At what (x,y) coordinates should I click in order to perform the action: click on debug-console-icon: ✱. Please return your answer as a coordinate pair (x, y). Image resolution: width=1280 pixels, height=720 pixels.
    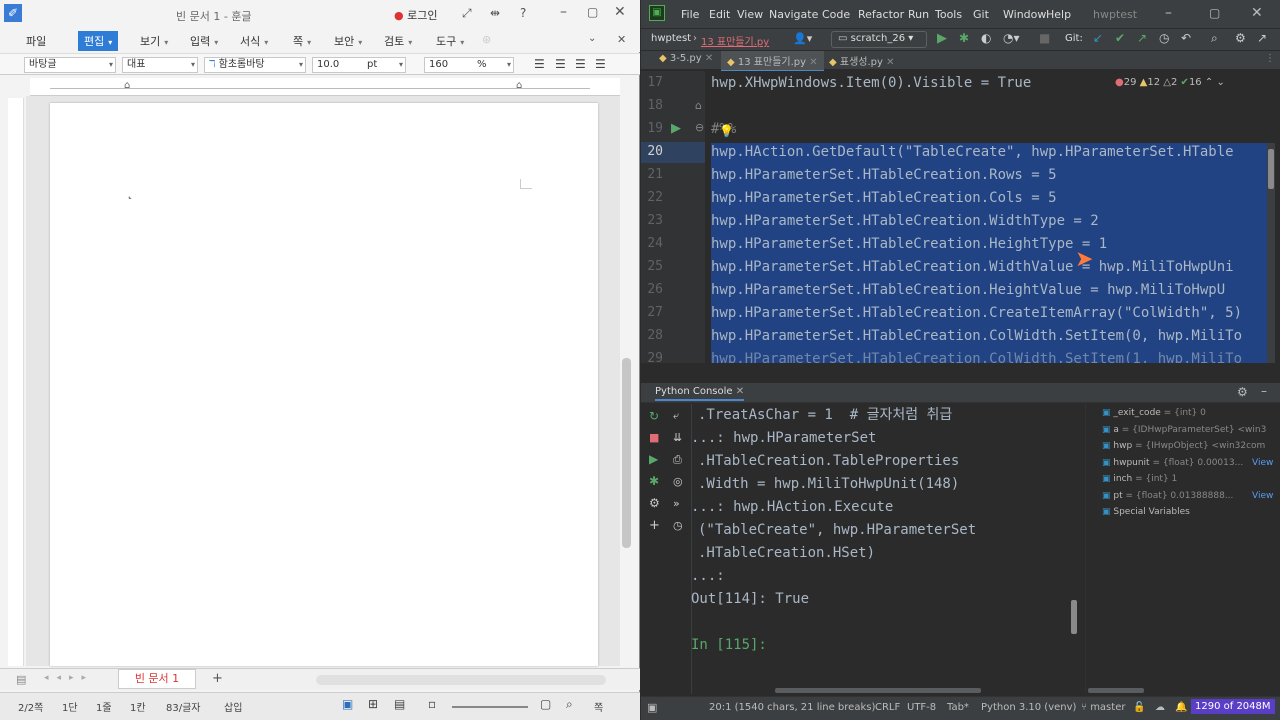
    Looking at the image, I should click on (654, 481).